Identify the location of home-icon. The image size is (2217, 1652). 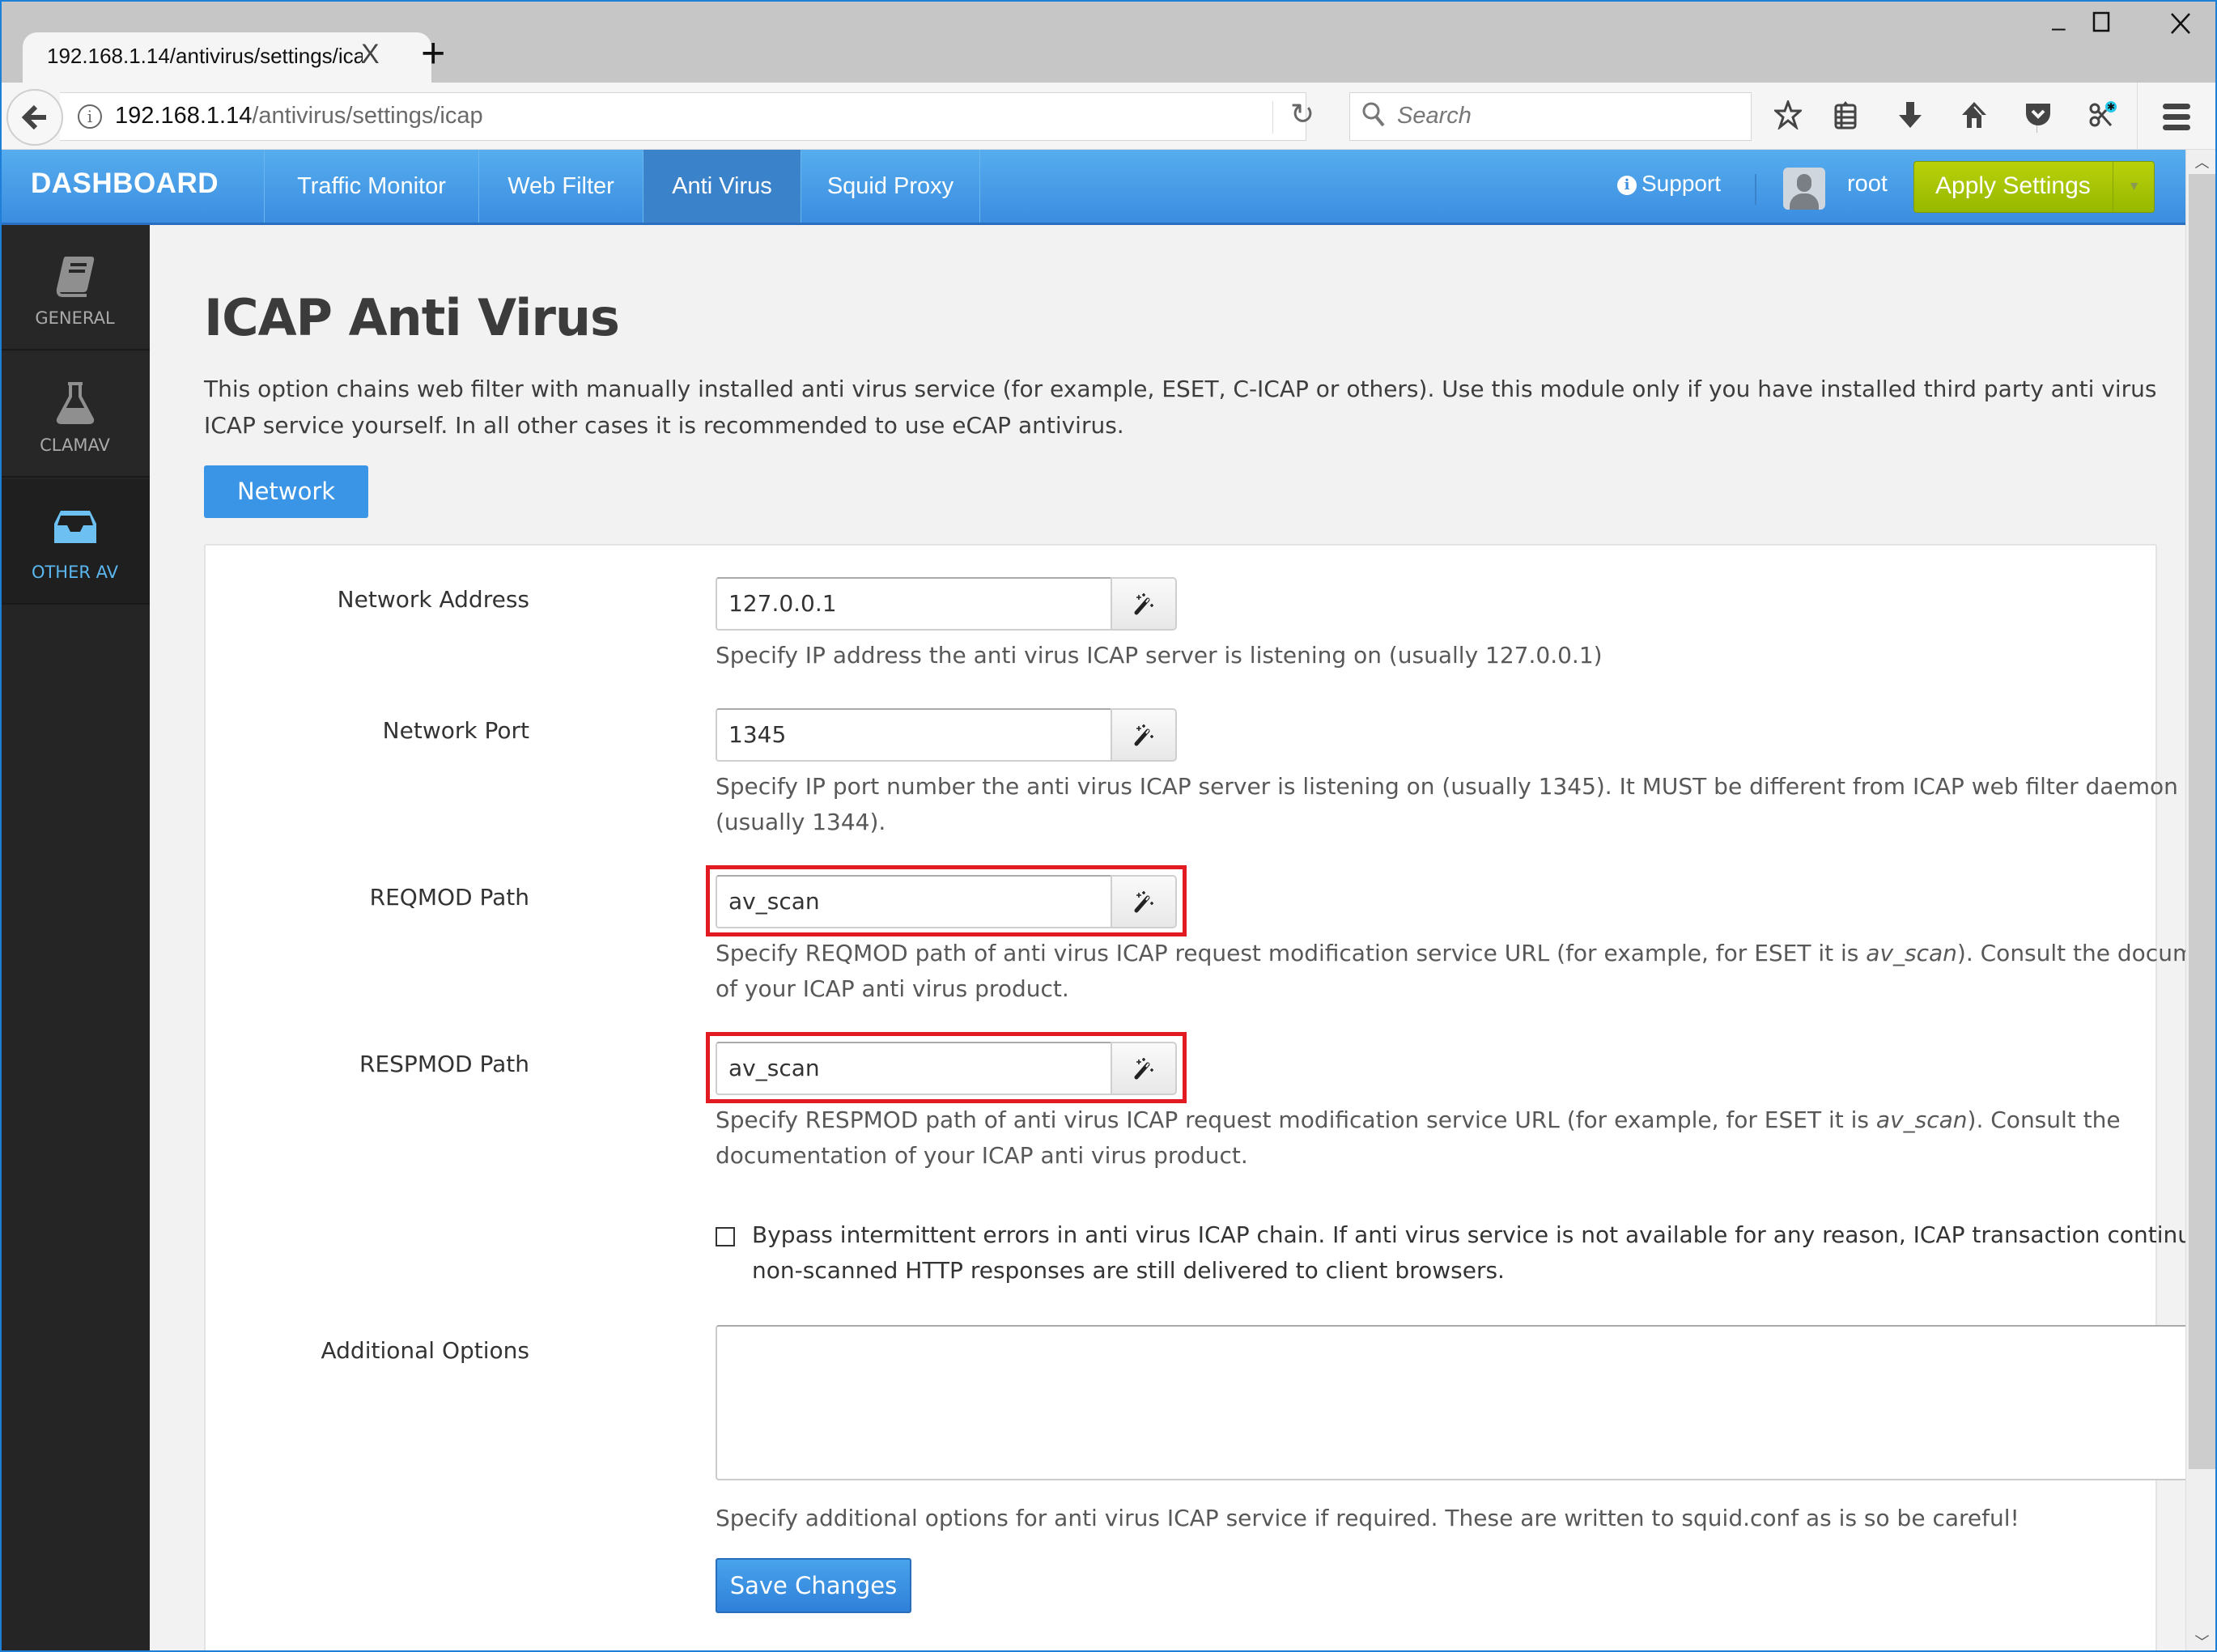
(1974, 117).